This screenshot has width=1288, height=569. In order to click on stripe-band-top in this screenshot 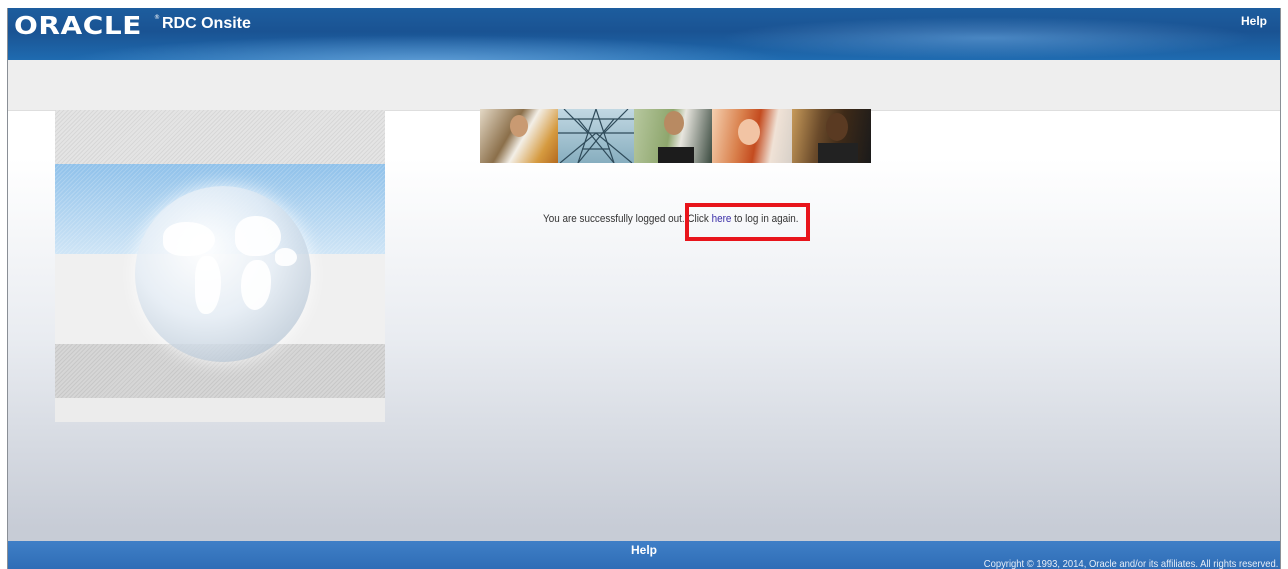, I will do `click(220, 137)`.